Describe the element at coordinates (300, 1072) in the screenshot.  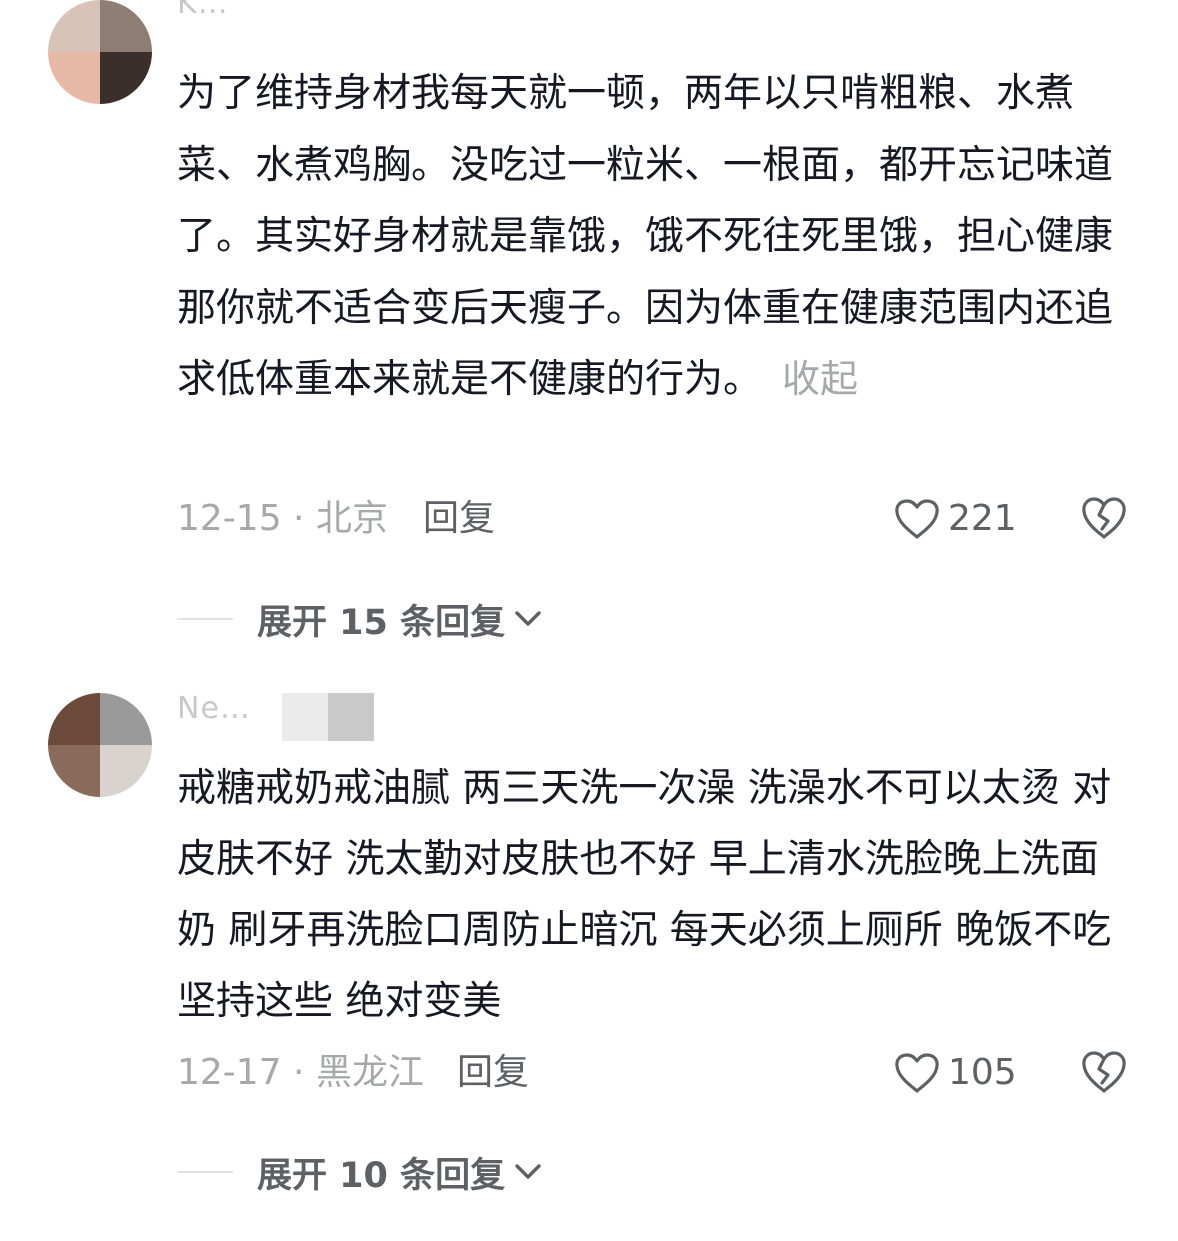
I see `date-location: 12-17 · 黑龙江` at that location.